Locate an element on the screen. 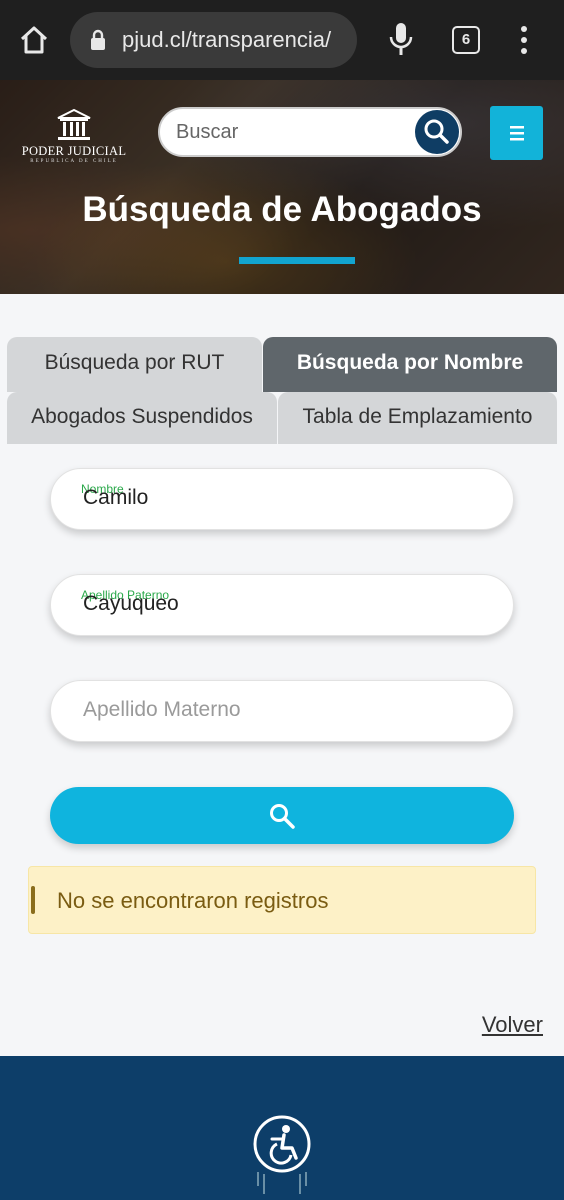  tab-busqueda-nombre: Búsqueda por Nombre is located at coordinates (410, 364).